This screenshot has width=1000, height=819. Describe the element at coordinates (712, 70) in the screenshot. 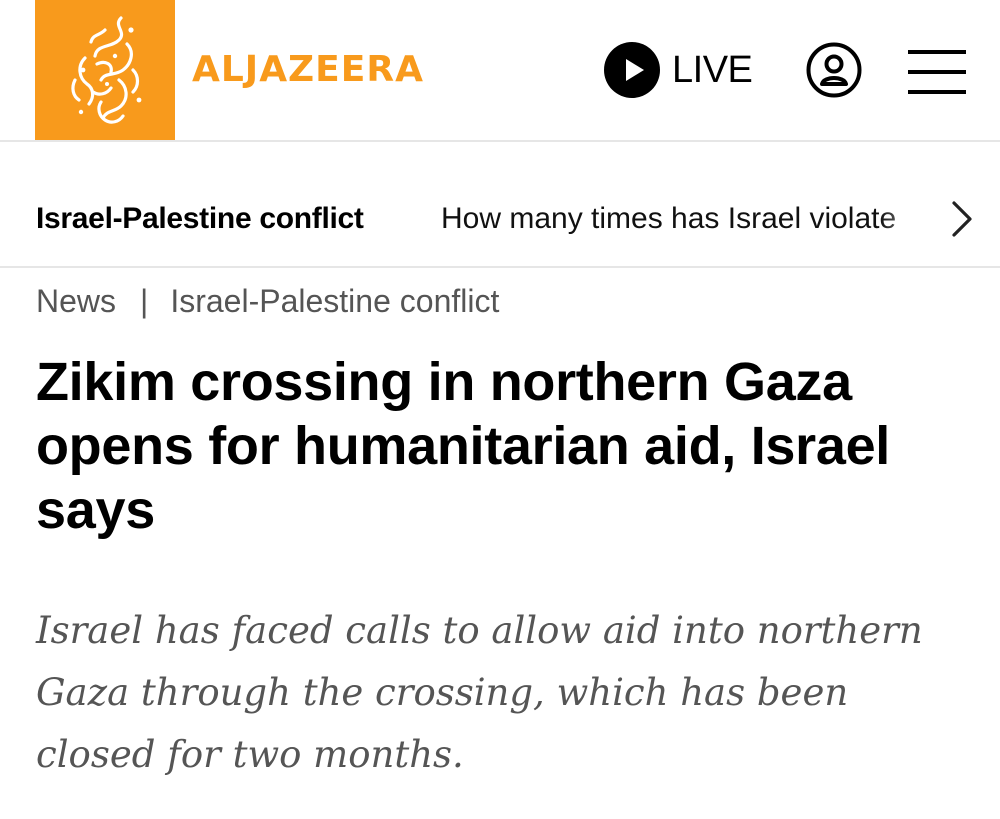

I see `live-label: LIVE` at that location.